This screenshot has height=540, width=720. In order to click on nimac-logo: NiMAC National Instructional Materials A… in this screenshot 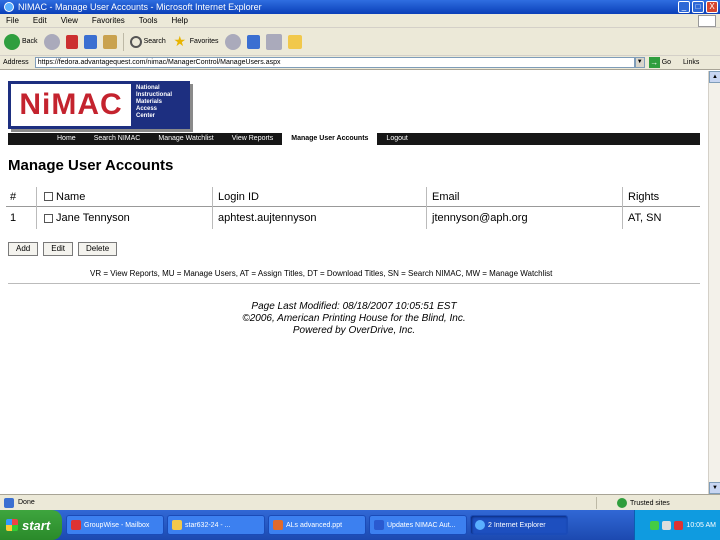, I will do `click(99, 105)`.